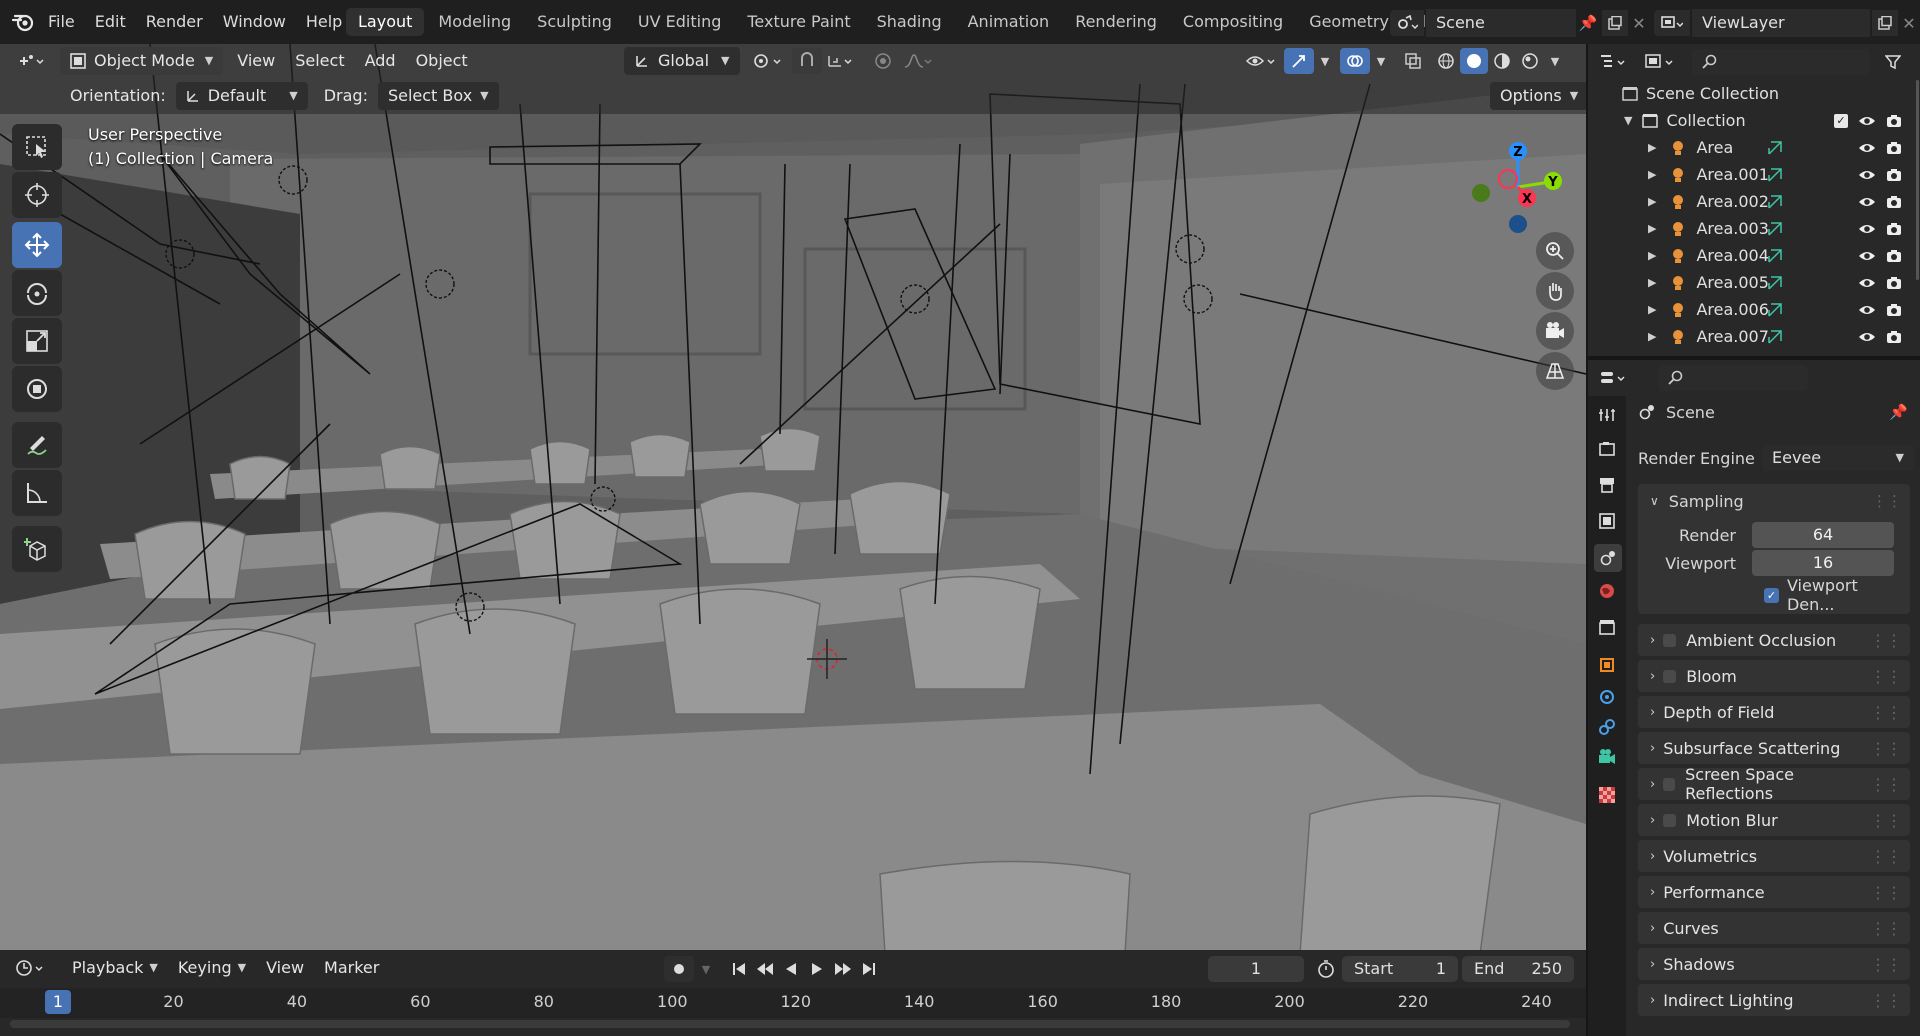  What do you see at coordinates (1446, 61) in the screenshot?
I see `shading-wireframe-icon` at bounding box center [1446, 61].